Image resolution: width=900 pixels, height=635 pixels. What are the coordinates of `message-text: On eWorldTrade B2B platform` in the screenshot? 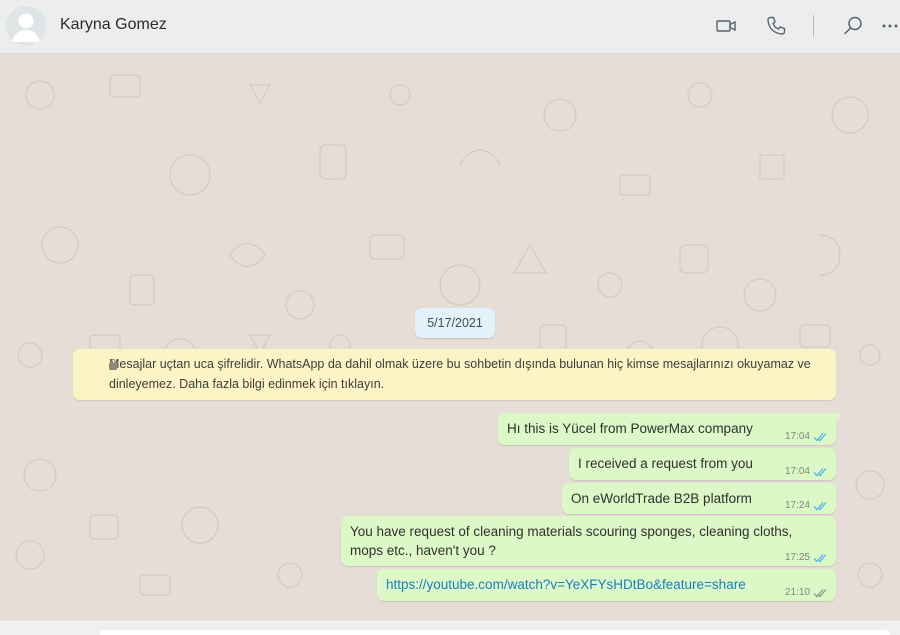 It's located at (661, 498).